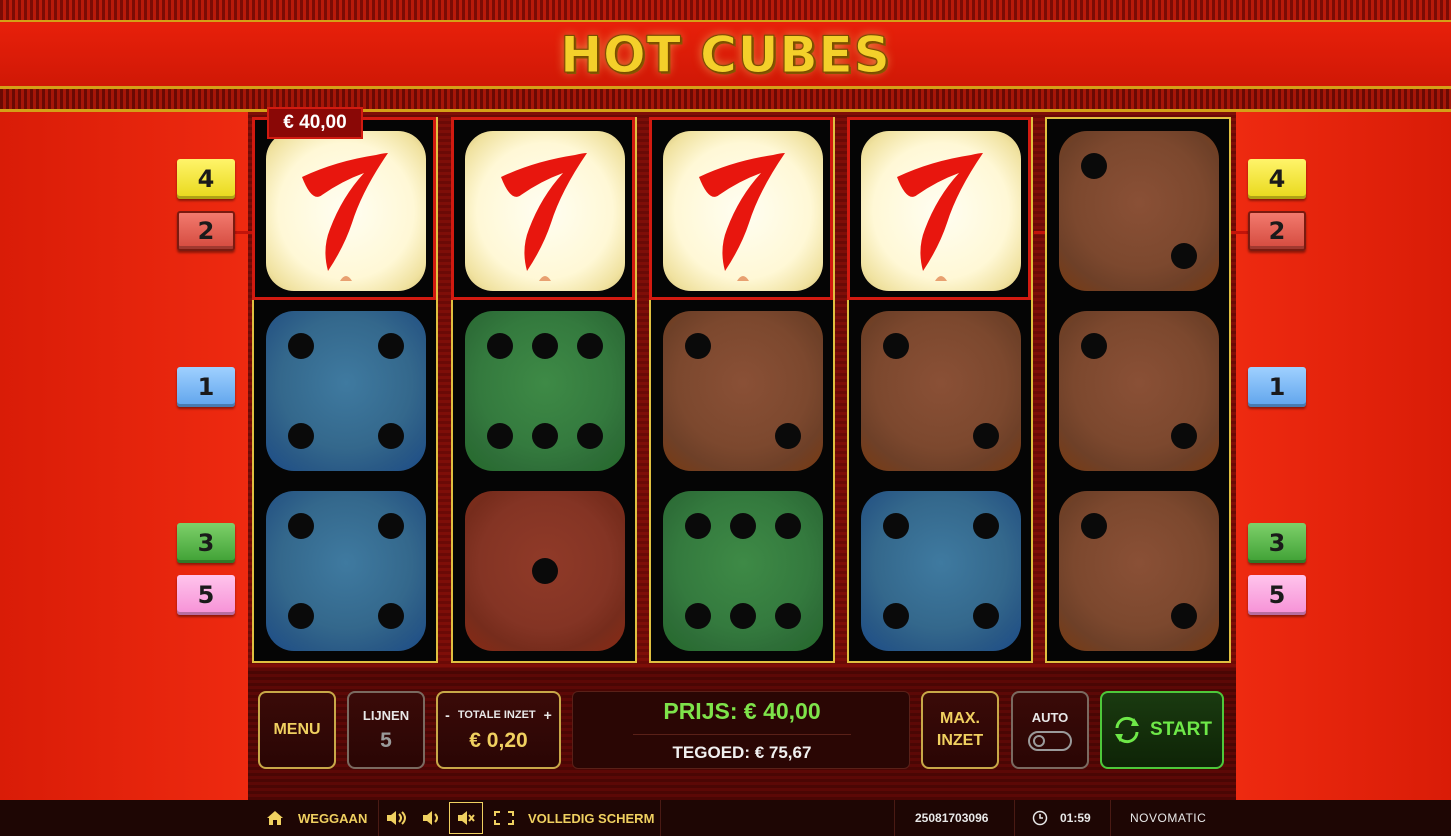  I want to click on payline-2-left, so click(244, 232).